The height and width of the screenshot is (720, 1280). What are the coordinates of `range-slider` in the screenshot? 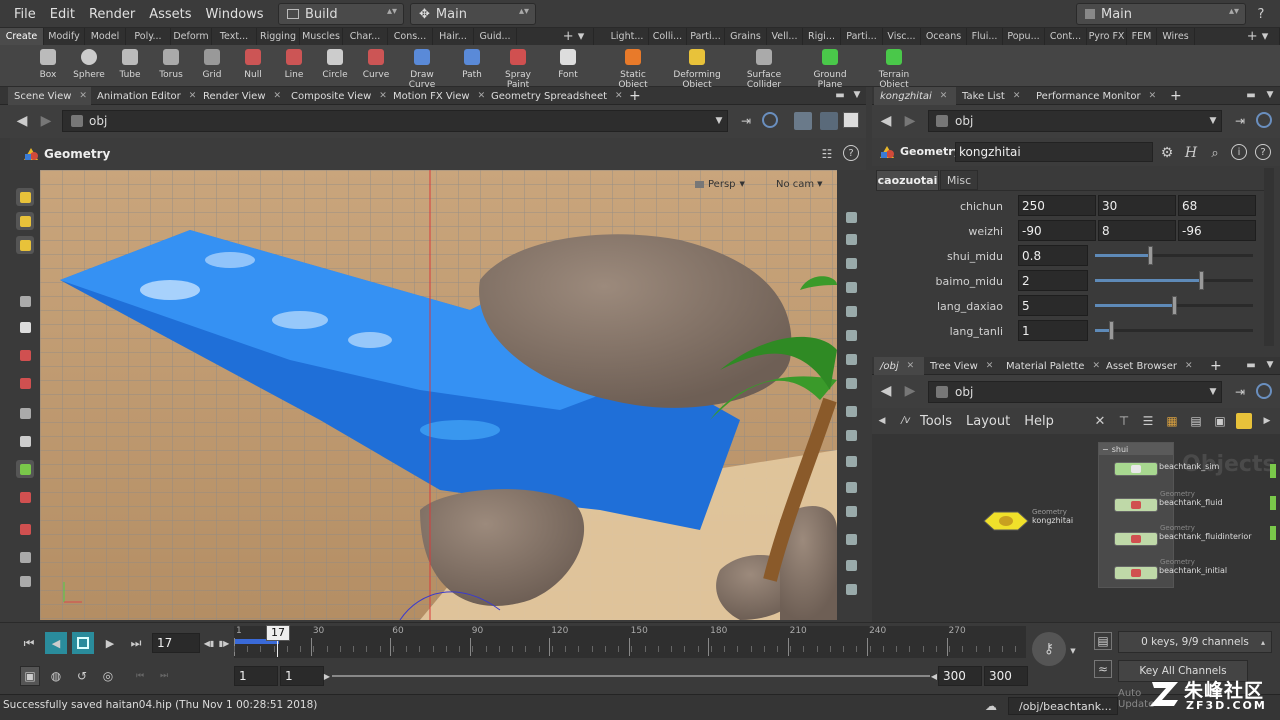 It's located at (631, 676).